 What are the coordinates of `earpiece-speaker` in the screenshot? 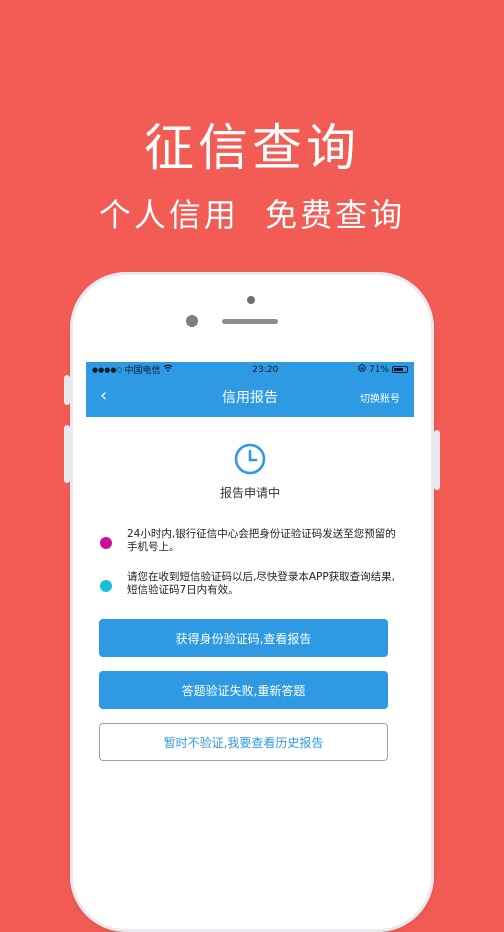 It's located at (250, 321).